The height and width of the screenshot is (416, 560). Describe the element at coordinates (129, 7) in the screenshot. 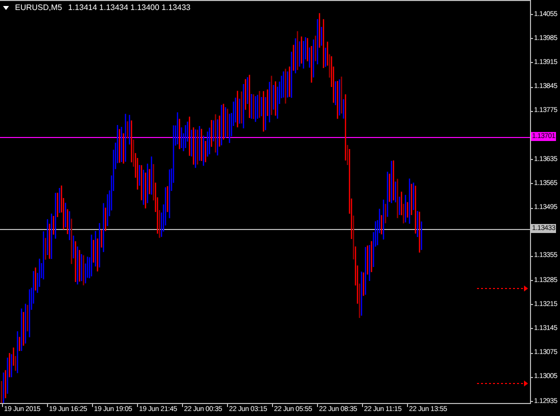

I see `price-quotes: 1.13414 1.13434 1.13400 1.13433` at that location.